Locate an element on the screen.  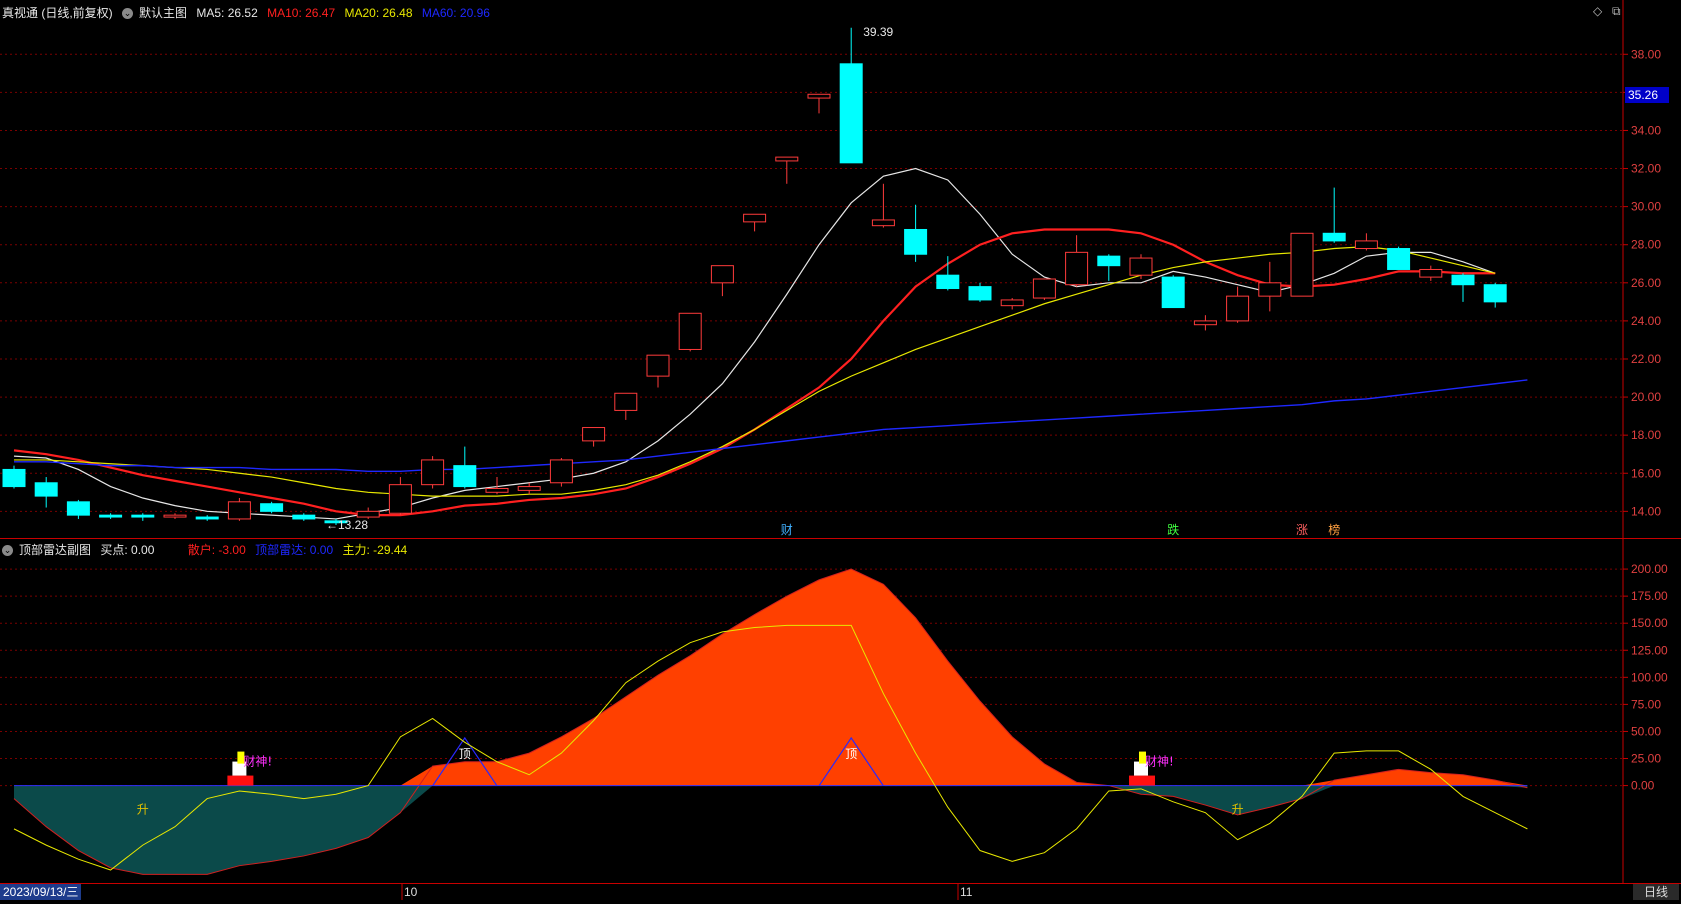
top-radar-value: 顶部雷达: 0.00 is located at coordinates (294, 550).